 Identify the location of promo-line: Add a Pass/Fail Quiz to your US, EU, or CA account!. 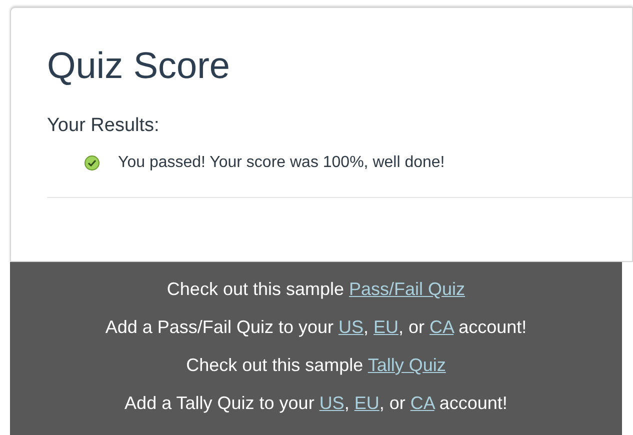
(316, 327).